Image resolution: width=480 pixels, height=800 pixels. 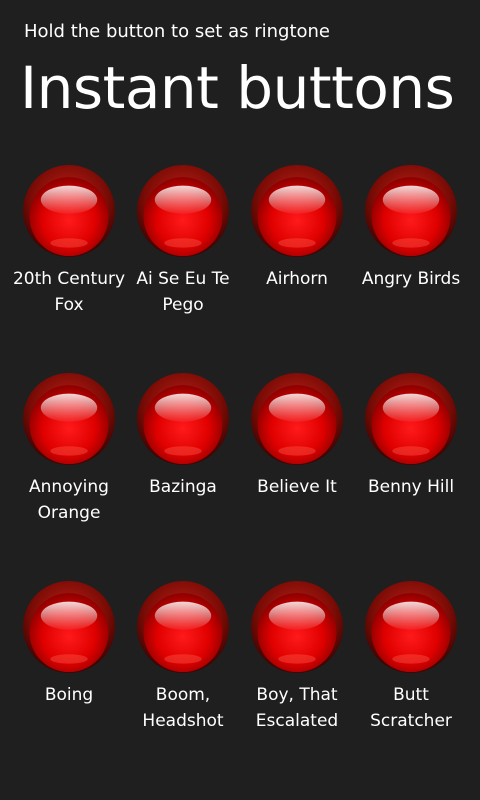 What do you see at coordinates (177, 31) in the screenshot?
I see `page-subtitle: Hold the button to set as ringtone` at bounding box center [177, 31].